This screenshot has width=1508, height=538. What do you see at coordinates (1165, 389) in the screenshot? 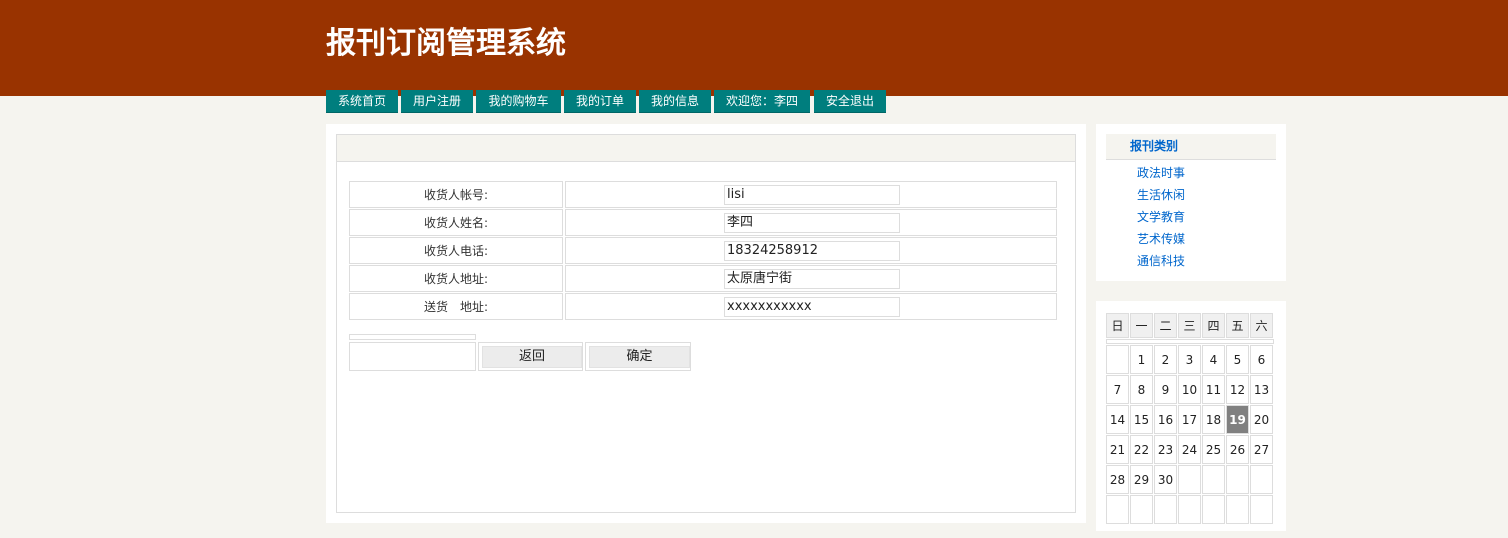
I see `calendar-day-cell: 9` at bounding box center [1165, 389].